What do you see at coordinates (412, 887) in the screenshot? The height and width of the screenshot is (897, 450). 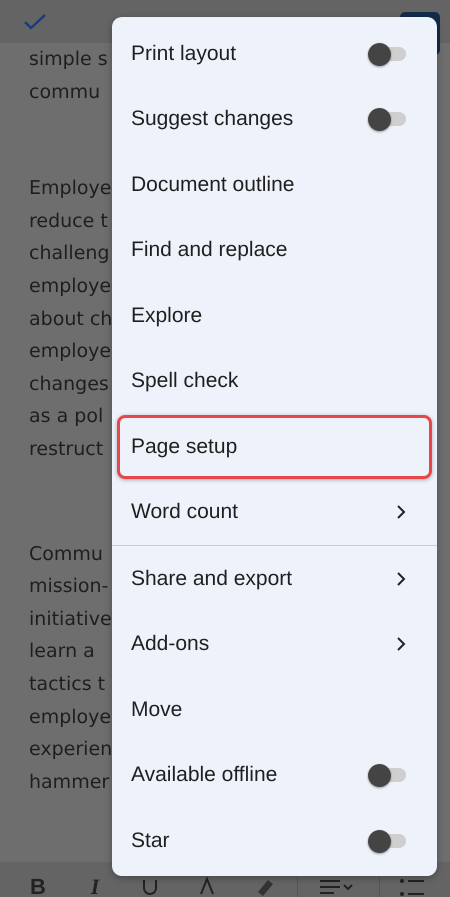 I see `list-icon` at bounding box center [412, 887].